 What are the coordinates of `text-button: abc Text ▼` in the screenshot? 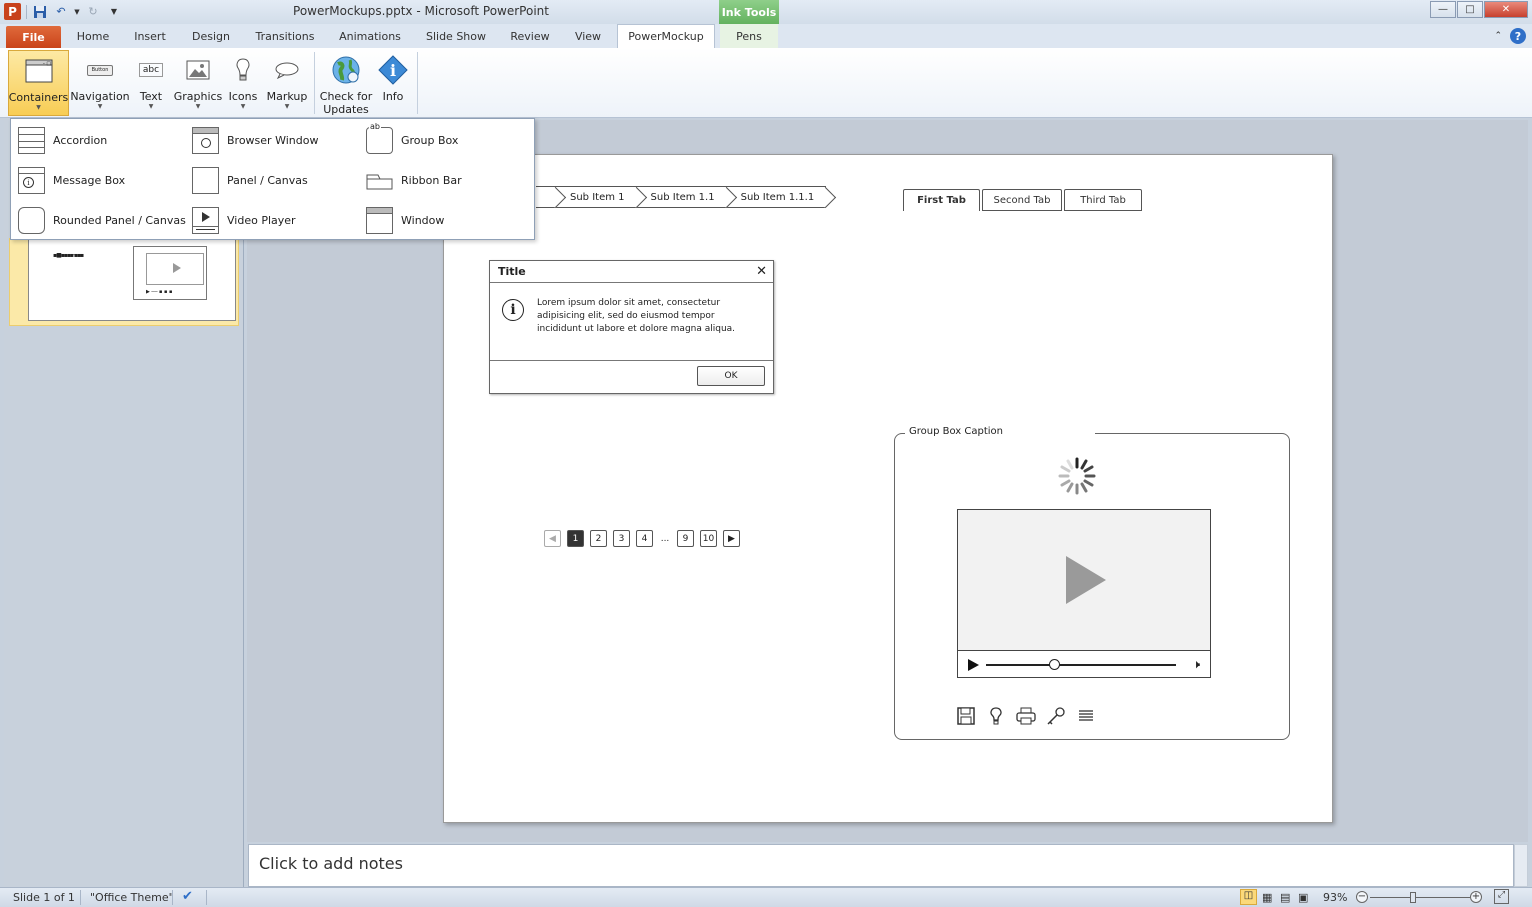 It's located at (151, 83).